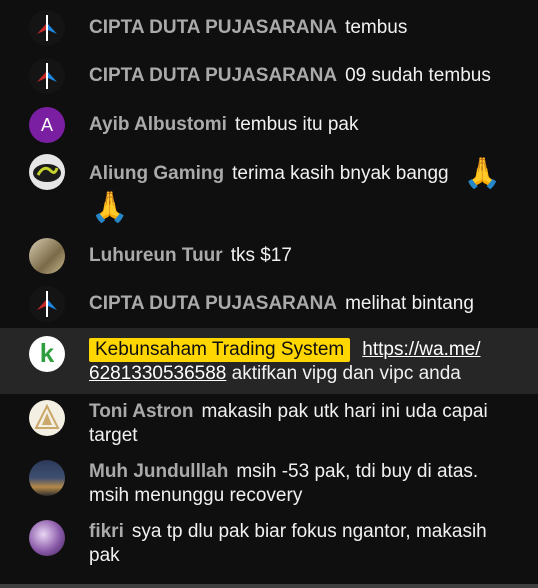  I want to click on author-name: fikri, so click(106, 531).